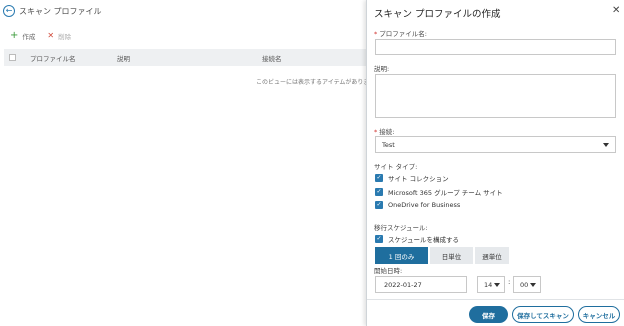 Image resolution: width=624 pixels, height=326 pixels. I want to click on description-textarea, so click(495, 96).